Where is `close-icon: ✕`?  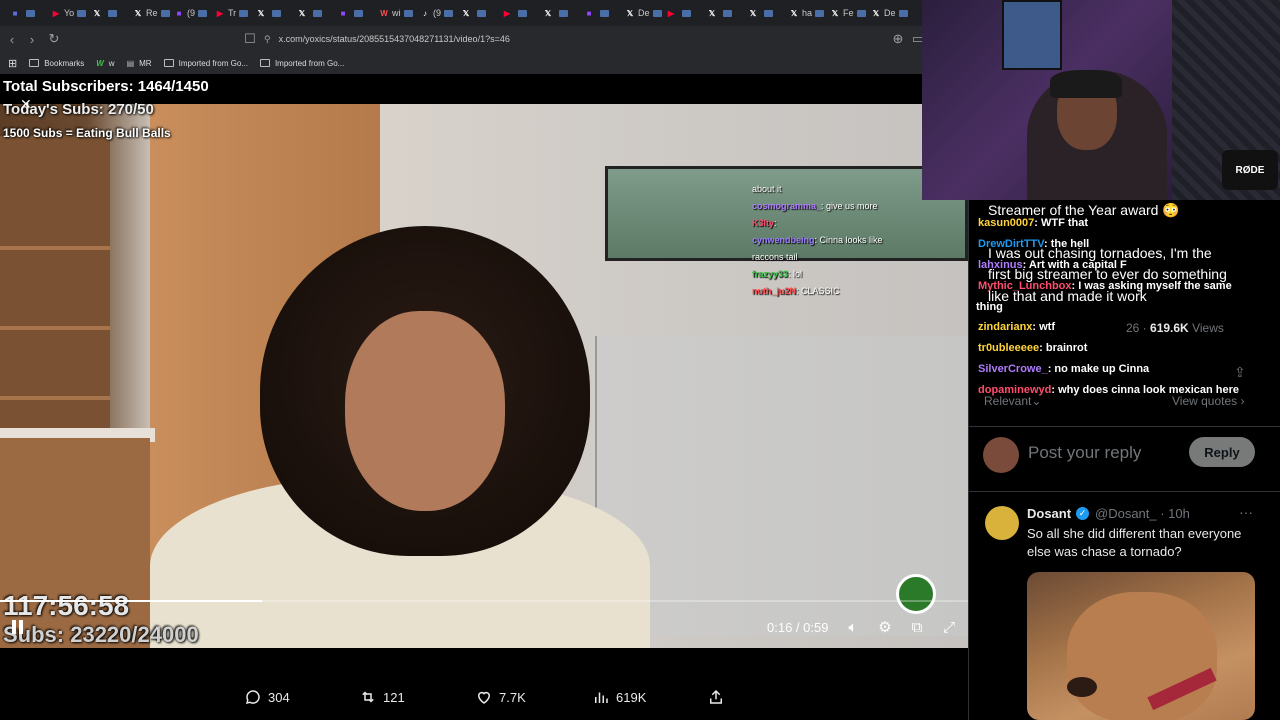
close-icon: ✕ is located at coordinates (26, 104).